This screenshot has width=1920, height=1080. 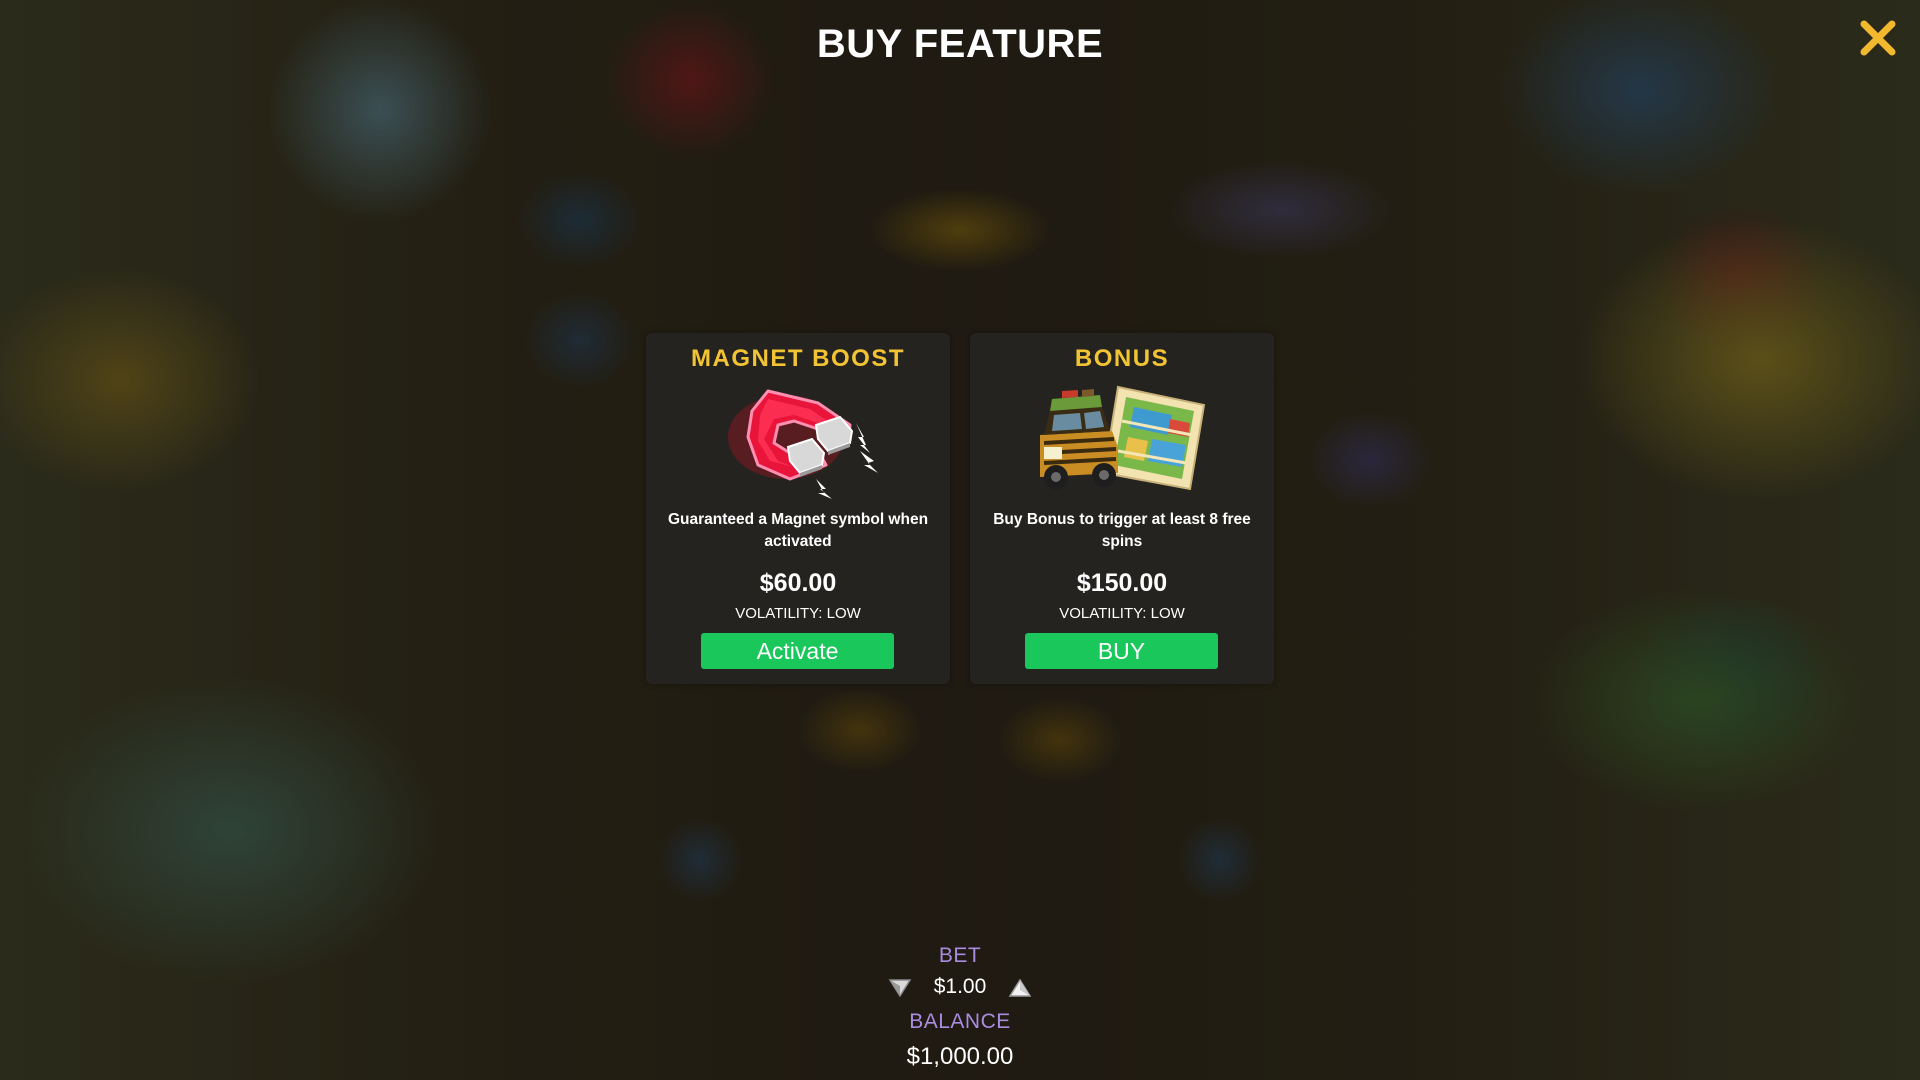 I want to click on bet-value: $1.00, so click(x=960, y=986).